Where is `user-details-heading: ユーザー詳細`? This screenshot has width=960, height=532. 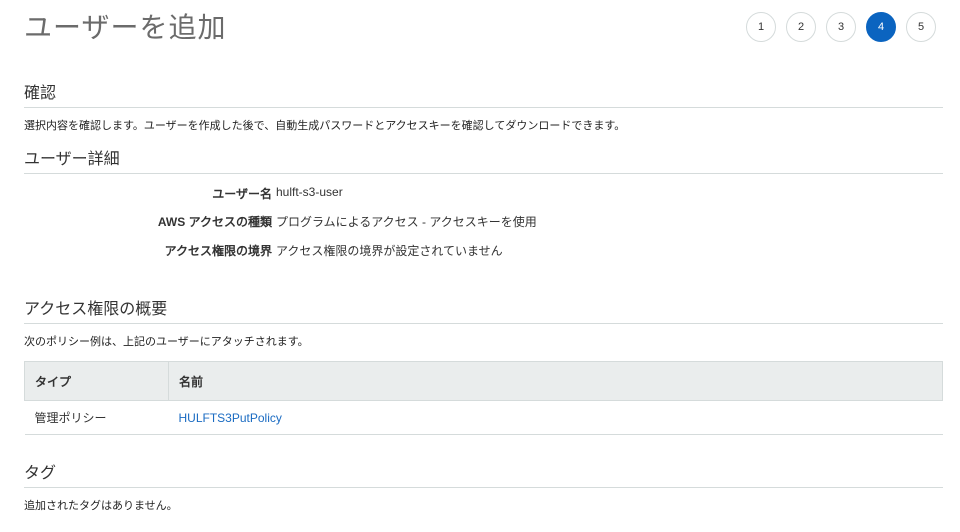 user-details-heading: ユーザー詳細 is located at coordinates (483, 159).